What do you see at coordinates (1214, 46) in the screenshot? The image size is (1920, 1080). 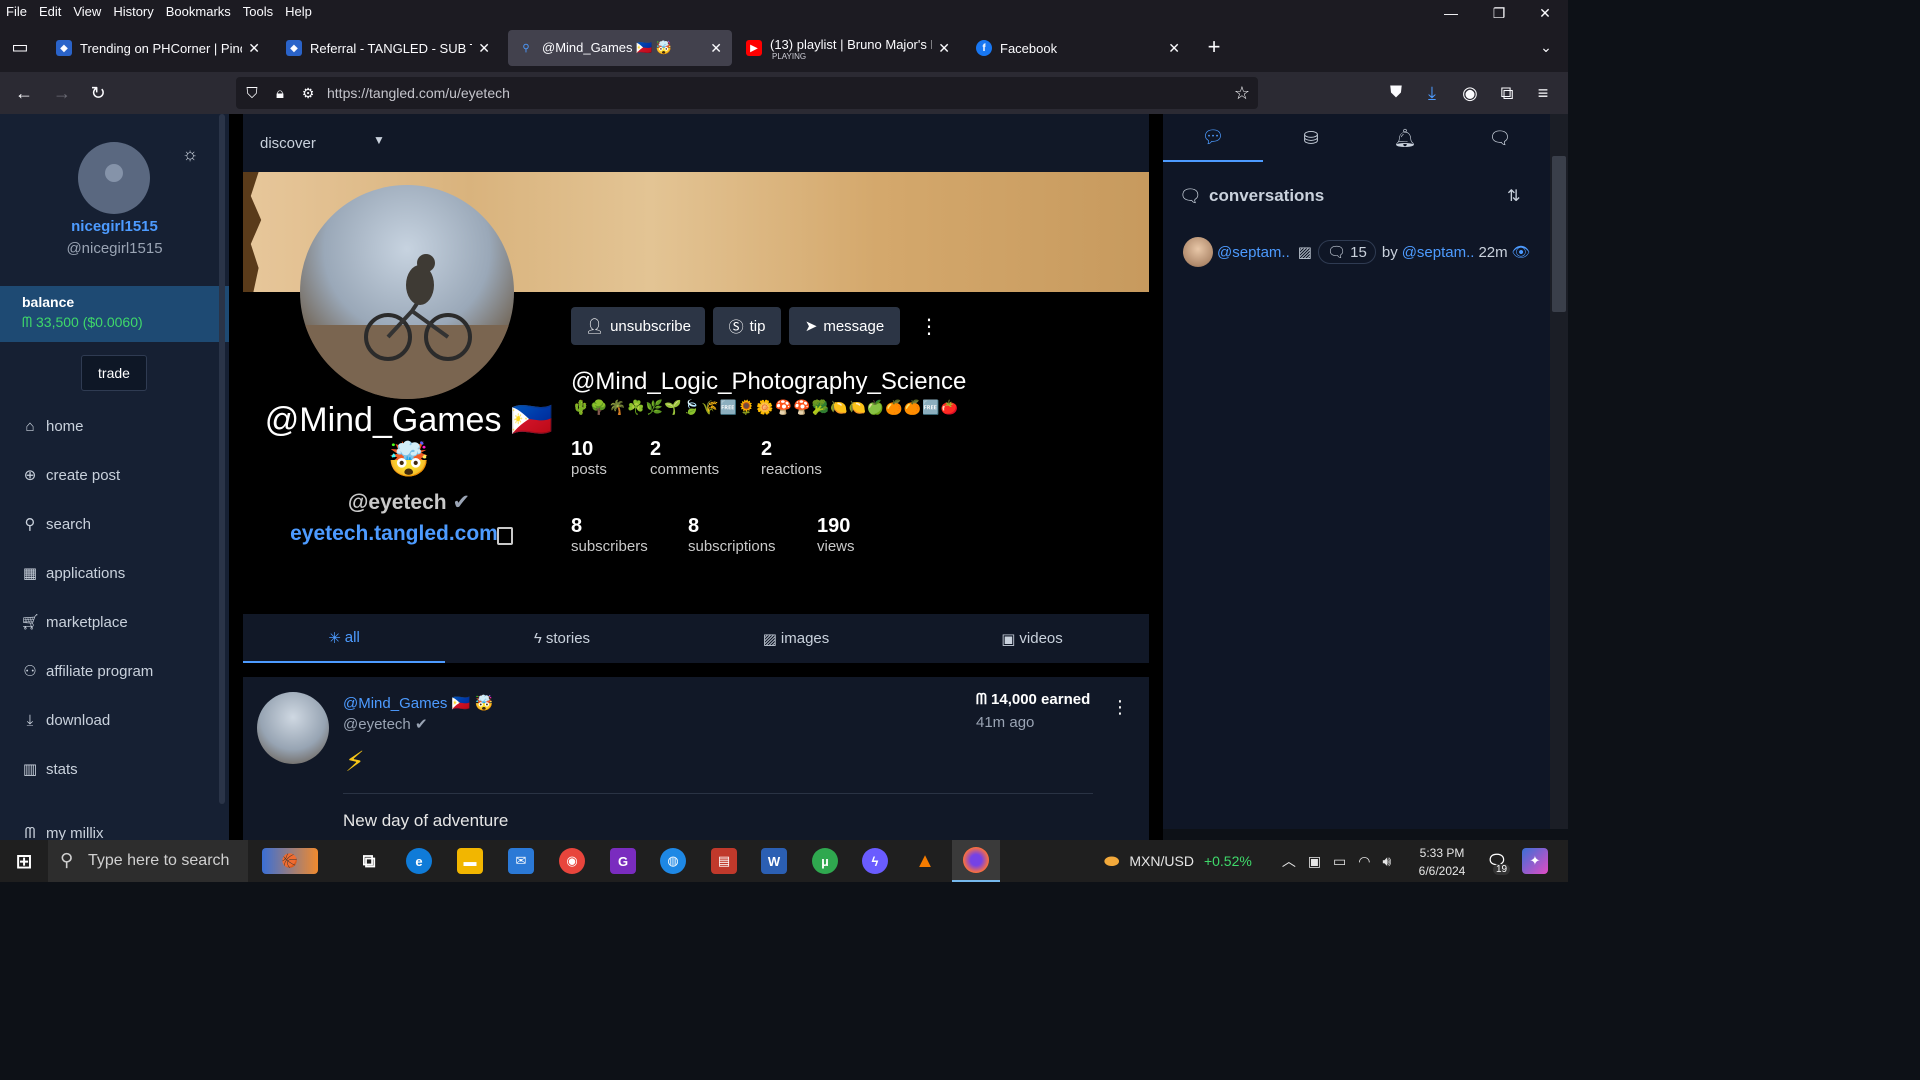 I see `new-tab-button: +` at bounding box center [1214, 46].